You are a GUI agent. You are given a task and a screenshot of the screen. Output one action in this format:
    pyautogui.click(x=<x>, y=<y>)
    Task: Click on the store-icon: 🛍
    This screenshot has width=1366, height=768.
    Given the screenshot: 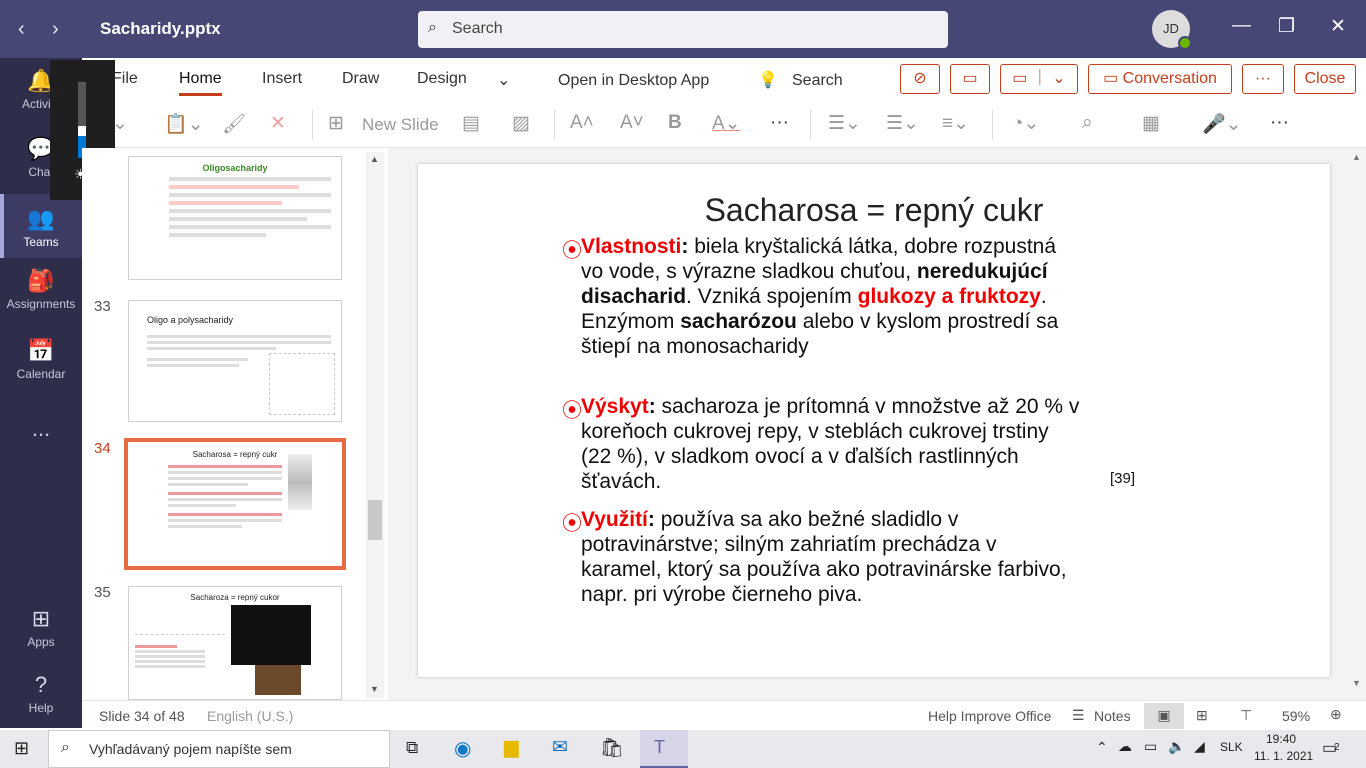 What is the action you would take?
    pyautogui.click(x=612, y=748)
    